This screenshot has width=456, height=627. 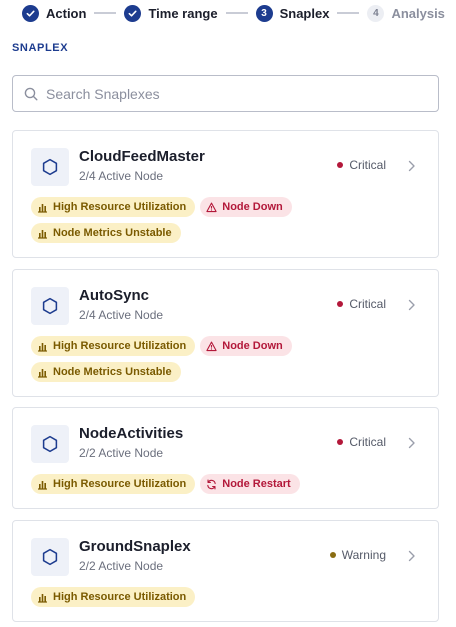 I want to click on snaplex-name: NodeActivities, so click(x=131, y=433).